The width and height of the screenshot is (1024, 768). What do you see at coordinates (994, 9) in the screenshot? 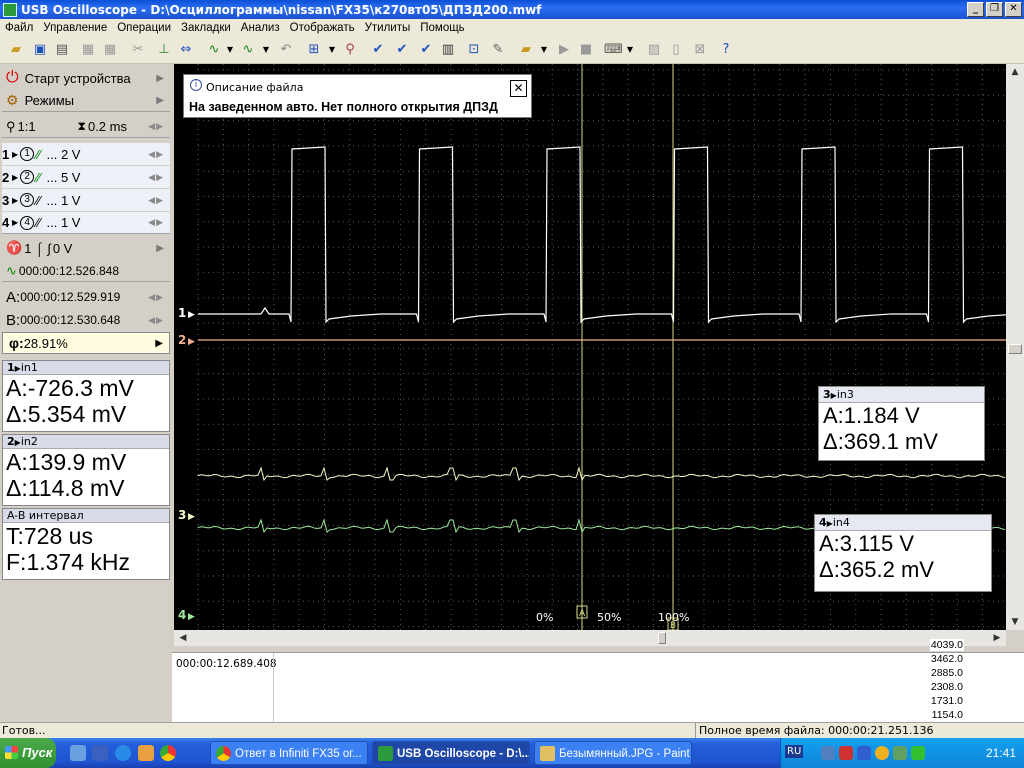
I see `maximize-button: ❐` at bounding box center [994, 9].